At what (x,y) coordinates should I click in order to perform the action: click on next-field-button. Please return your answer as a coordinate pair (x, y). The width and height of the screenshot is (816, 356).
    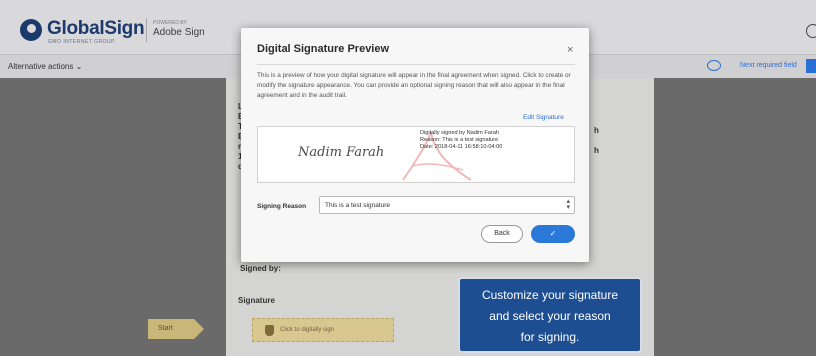
    Looking at the image, I should click on (811, 66).